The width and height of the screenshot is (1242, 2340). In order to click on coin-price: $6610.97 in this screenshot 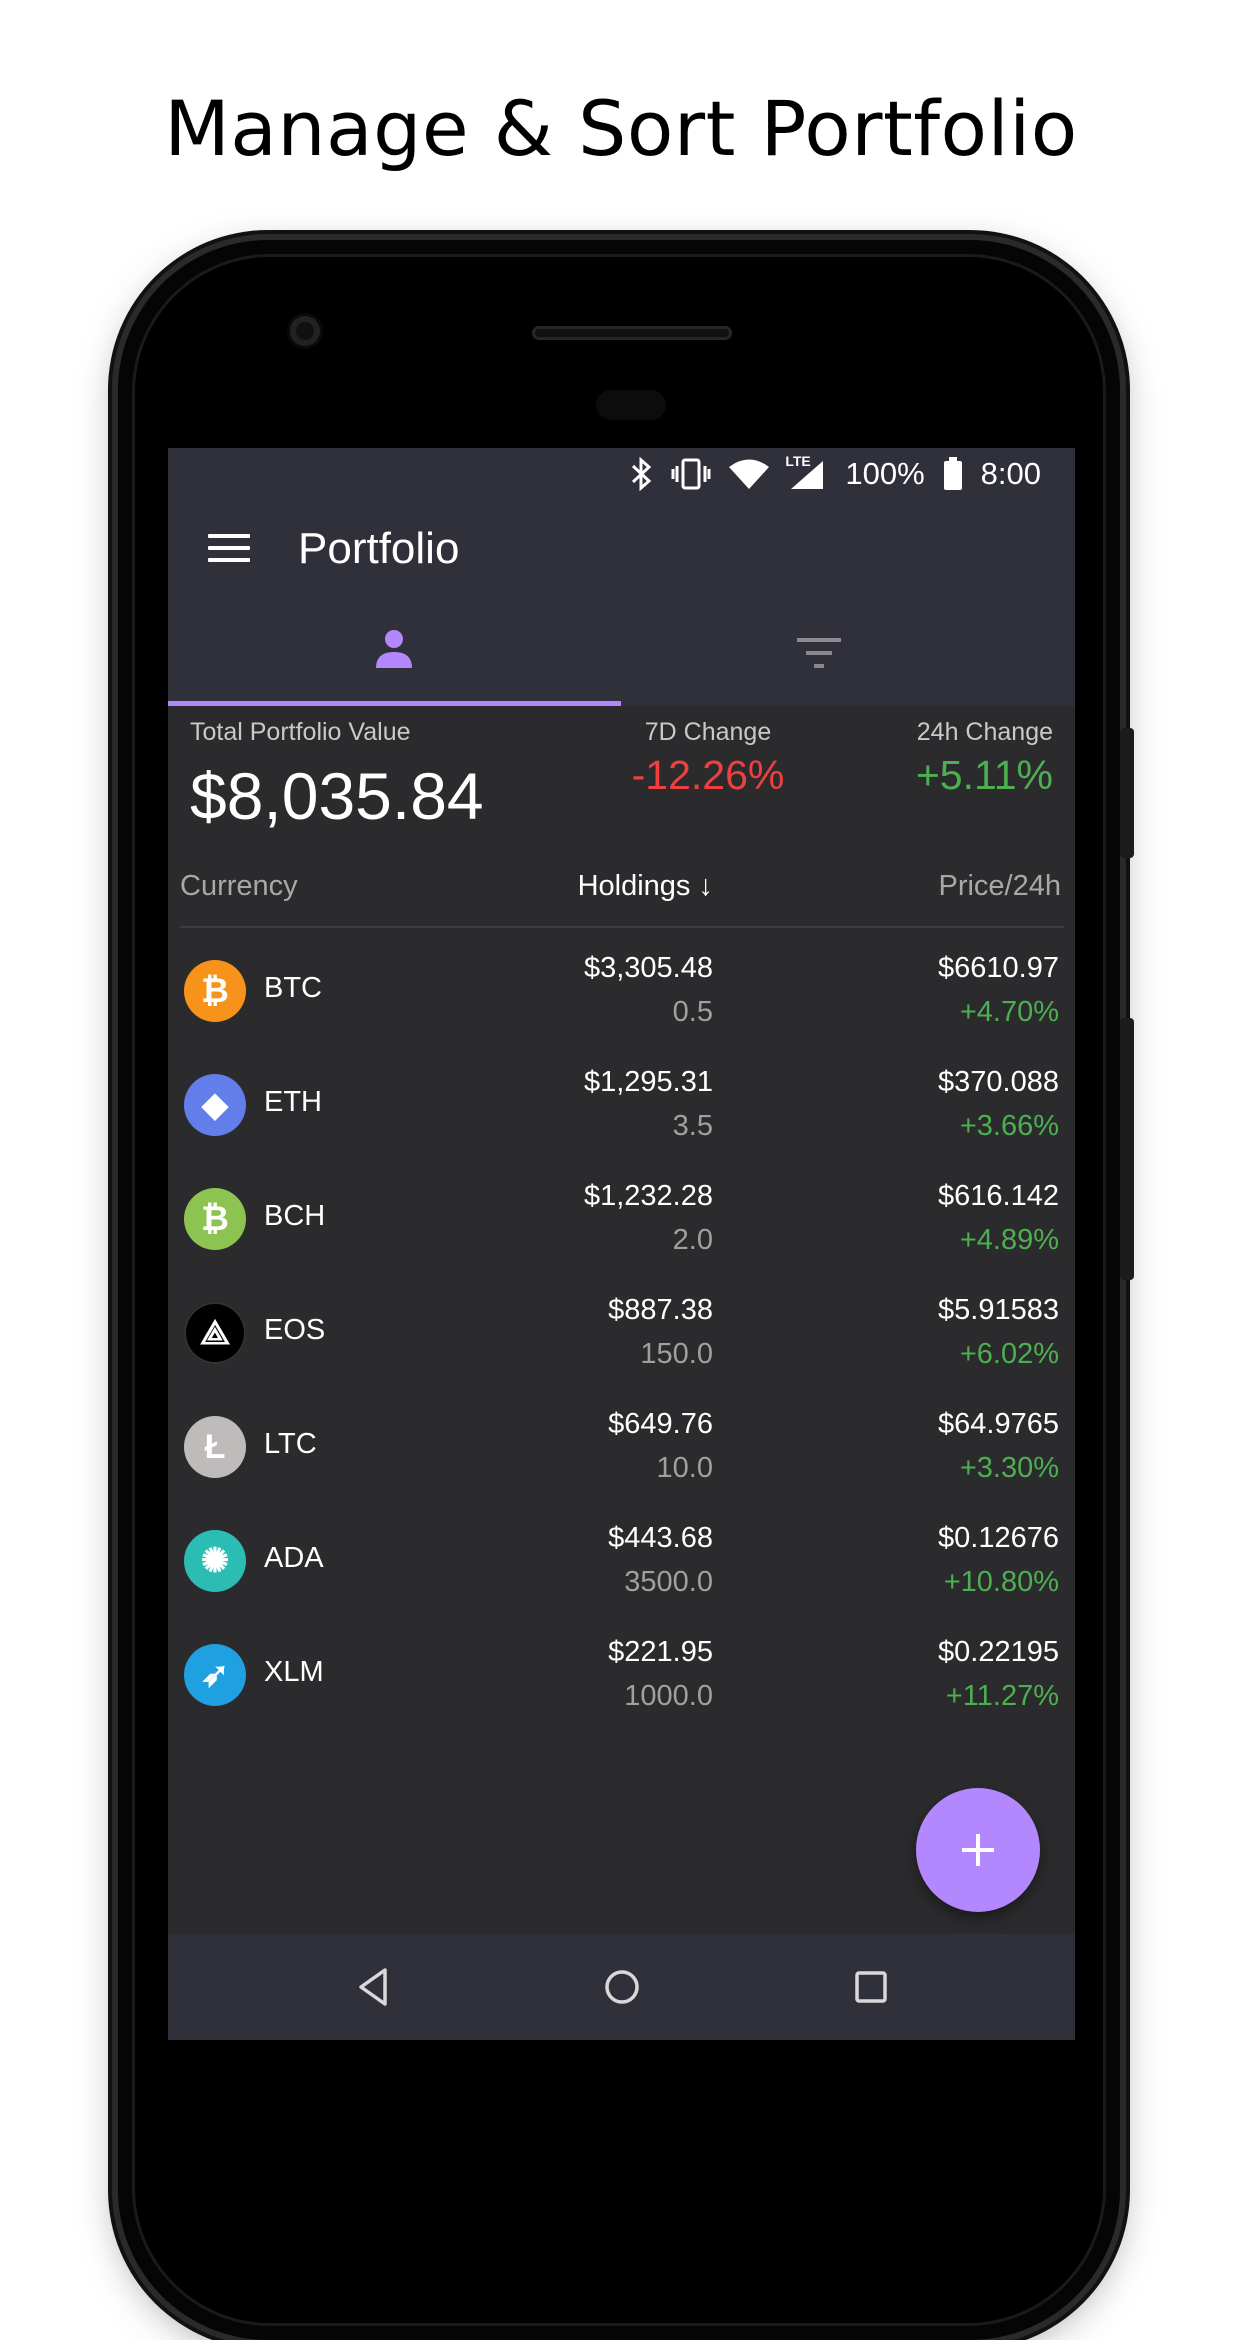, I will do `click(998, 968)`.